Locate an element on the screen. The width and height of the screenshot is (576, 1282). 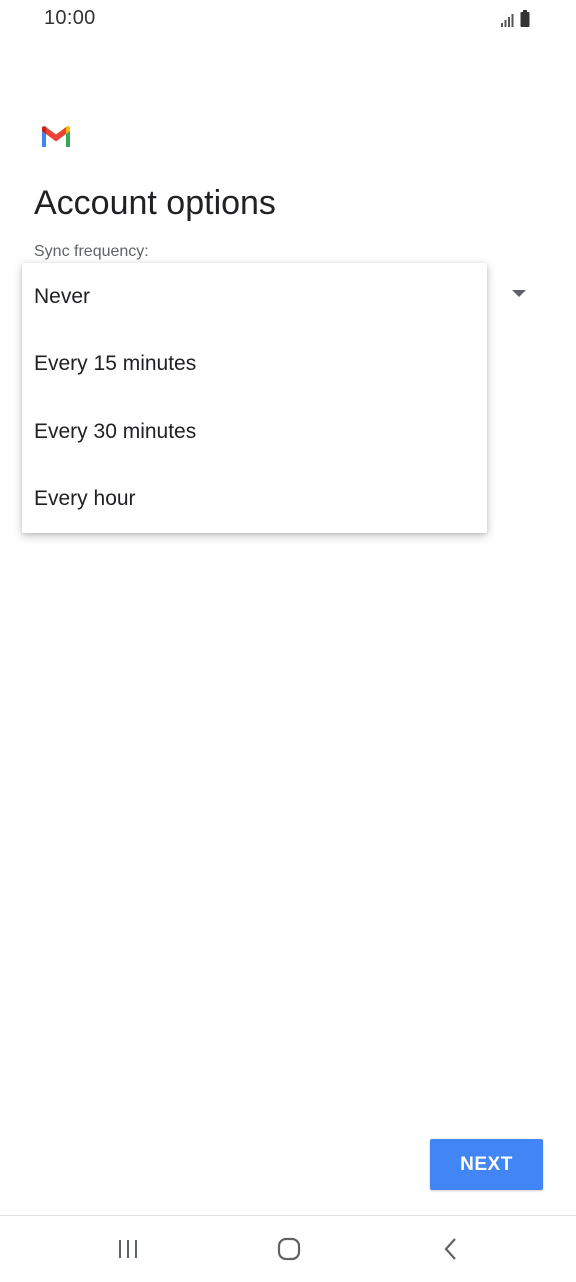
dropdown-arrow-icon is located at coordinates (519, 293).